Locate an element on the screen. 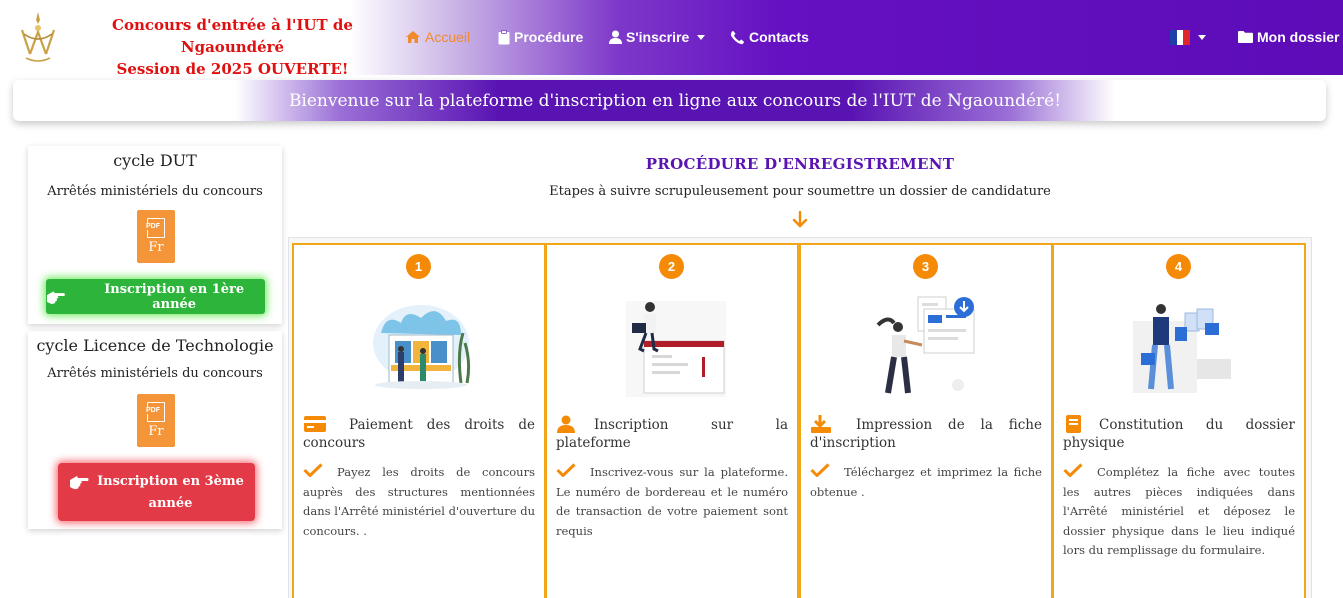  button-label-line-2: année is located at coordinates (170, 503).